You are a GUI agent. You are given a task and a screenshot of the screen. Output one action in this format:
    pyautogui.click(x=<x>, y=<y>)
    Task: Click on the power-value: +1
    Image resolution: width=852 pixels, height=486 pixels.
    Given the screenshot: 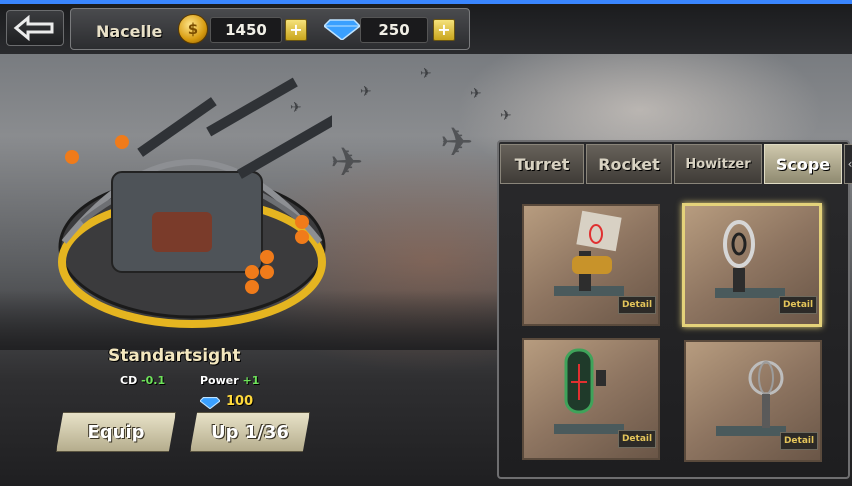 What is the action you would take?
    pyautogui.click(x=251, y=380)
    